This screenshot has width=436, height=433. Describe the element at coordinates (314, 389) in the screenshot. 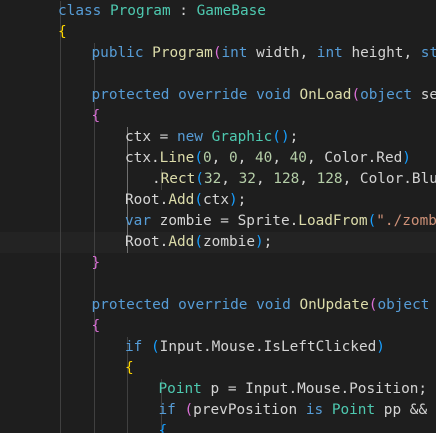

I see `code-token: p = Input.Mouse.Position;` at that location.